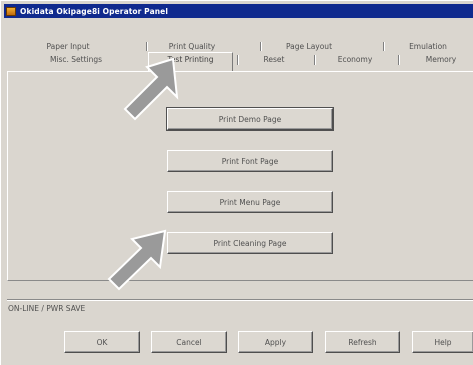 The height and width of the screenshot is (365, 473). I want to click on print-demo-page-button: Print Demo Page, so click(250, 119).